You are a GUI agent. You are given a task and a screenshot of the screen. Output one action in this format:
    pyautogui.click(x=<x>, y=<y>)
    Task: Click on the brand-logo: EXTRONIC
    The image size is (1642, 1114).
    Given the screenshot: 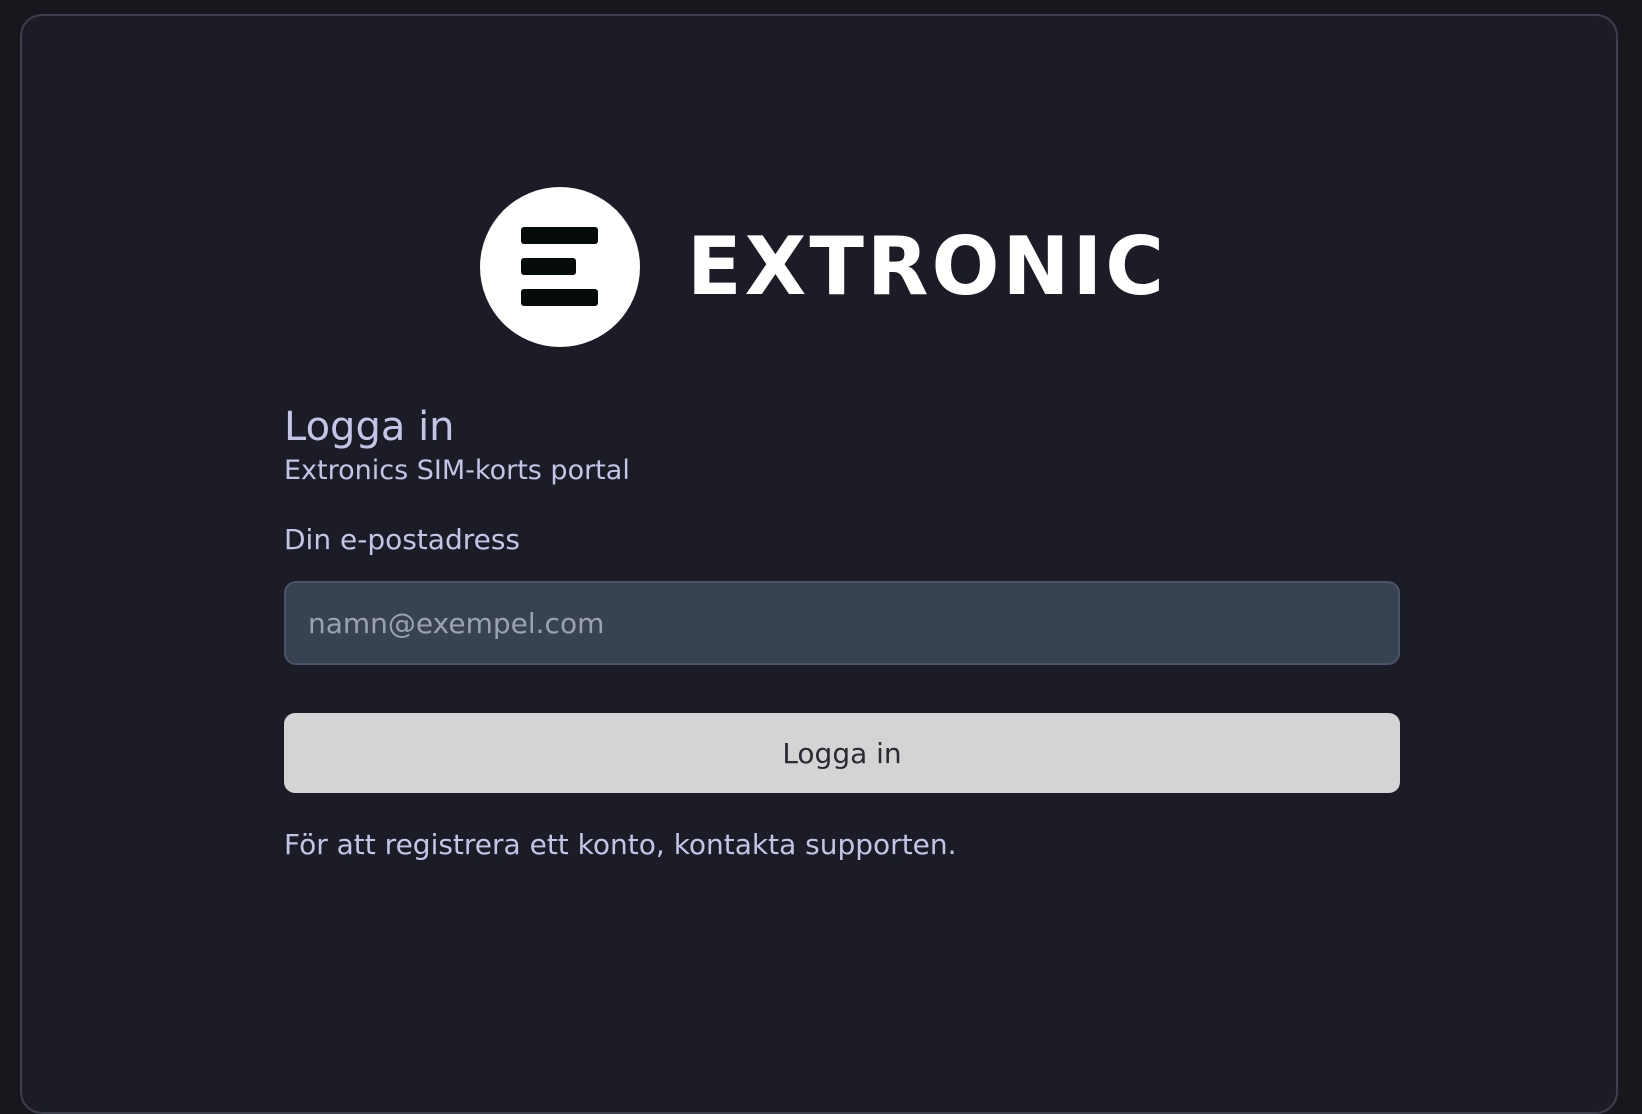 What is the action you would take?
    pyautogui.click(x=823, y=267)
    